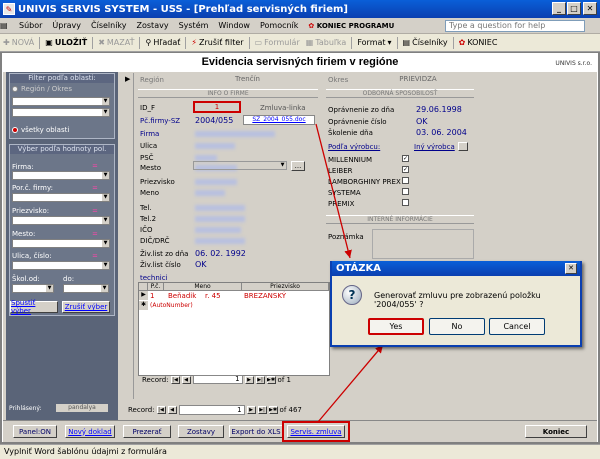 This screenshot has width=600, height=459. Describe the element at coordinates (571, 268) in the screenshot. I see `dialog-close-button: ✕` at that location.